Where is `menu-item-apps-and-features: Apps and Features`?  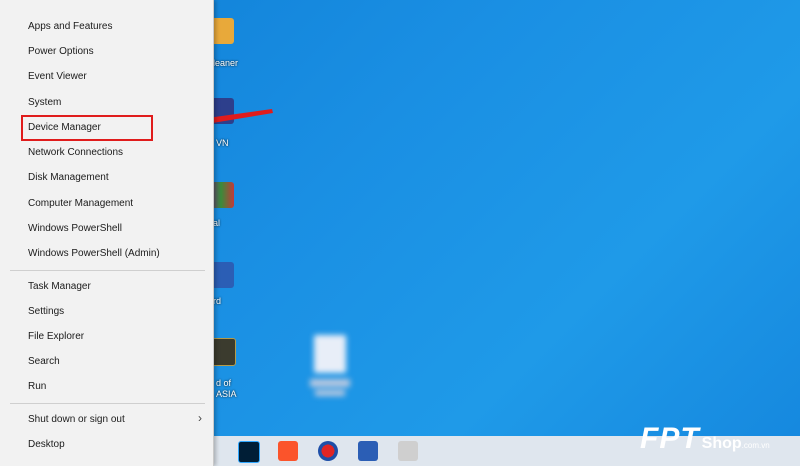 menu-item-apps-and-features: Apps and Features is located at coordinates (70, 27).